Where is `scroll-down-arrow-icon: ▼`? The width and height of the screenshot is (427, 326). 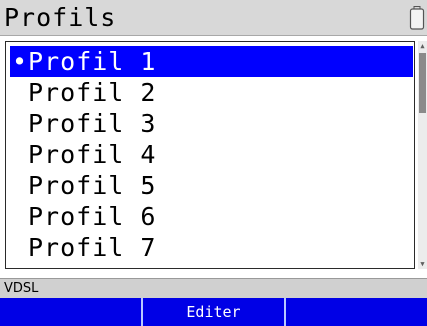 scroll-down-arrow-icon: ▼ is located at coordinates (422, 264).